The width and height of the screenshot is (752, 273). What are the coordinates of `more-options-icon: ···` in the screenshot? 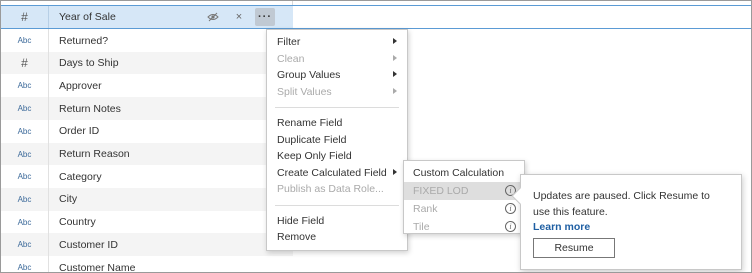 It's located at (265, 17).